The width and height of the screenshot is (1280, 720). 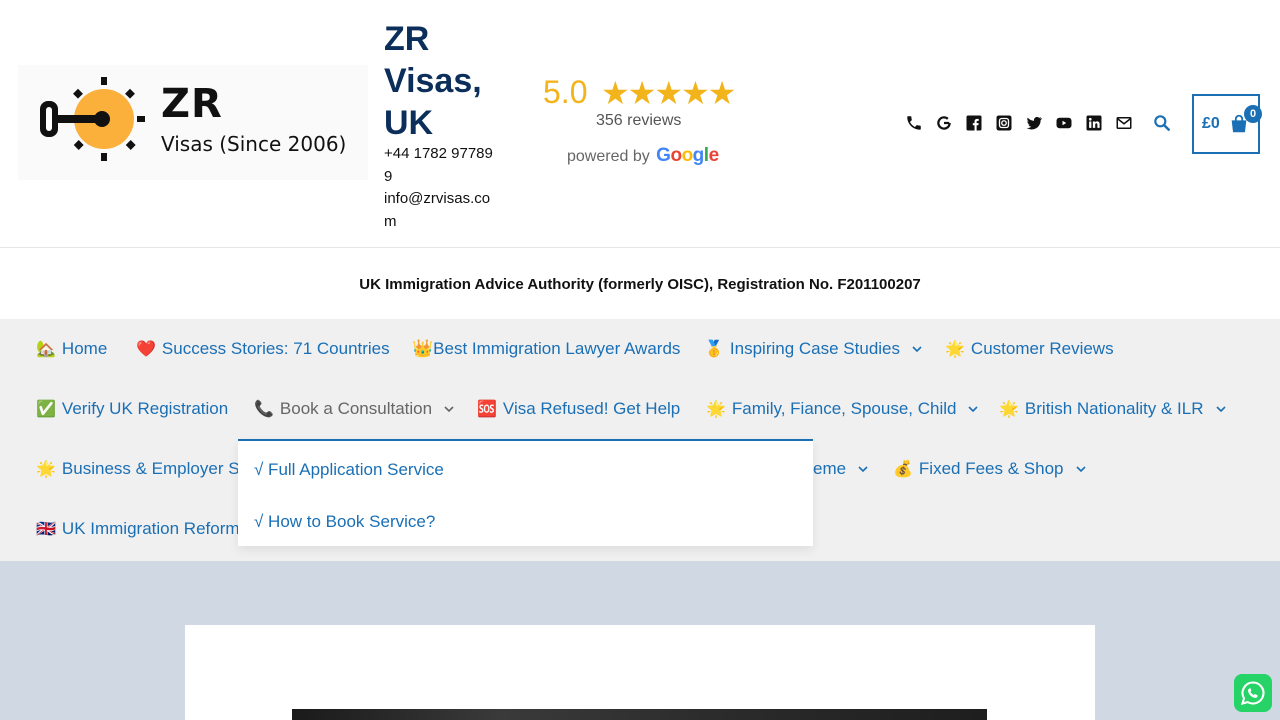 I want to click on cart-amount: £0, so click(x=1211, y=123).